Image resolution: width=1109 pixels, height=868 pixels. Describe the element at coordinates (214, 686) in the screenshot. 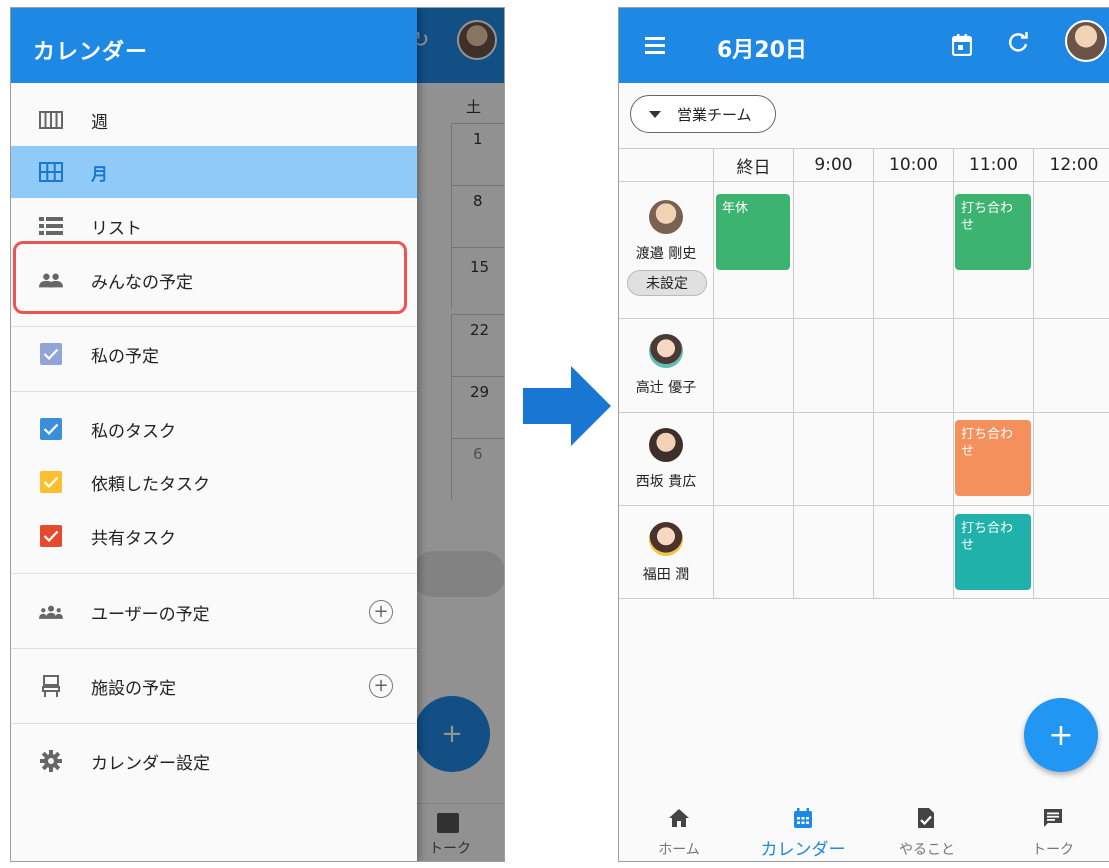

I see `menu-item-facility-schedule: 施設の予定 +` at that location.